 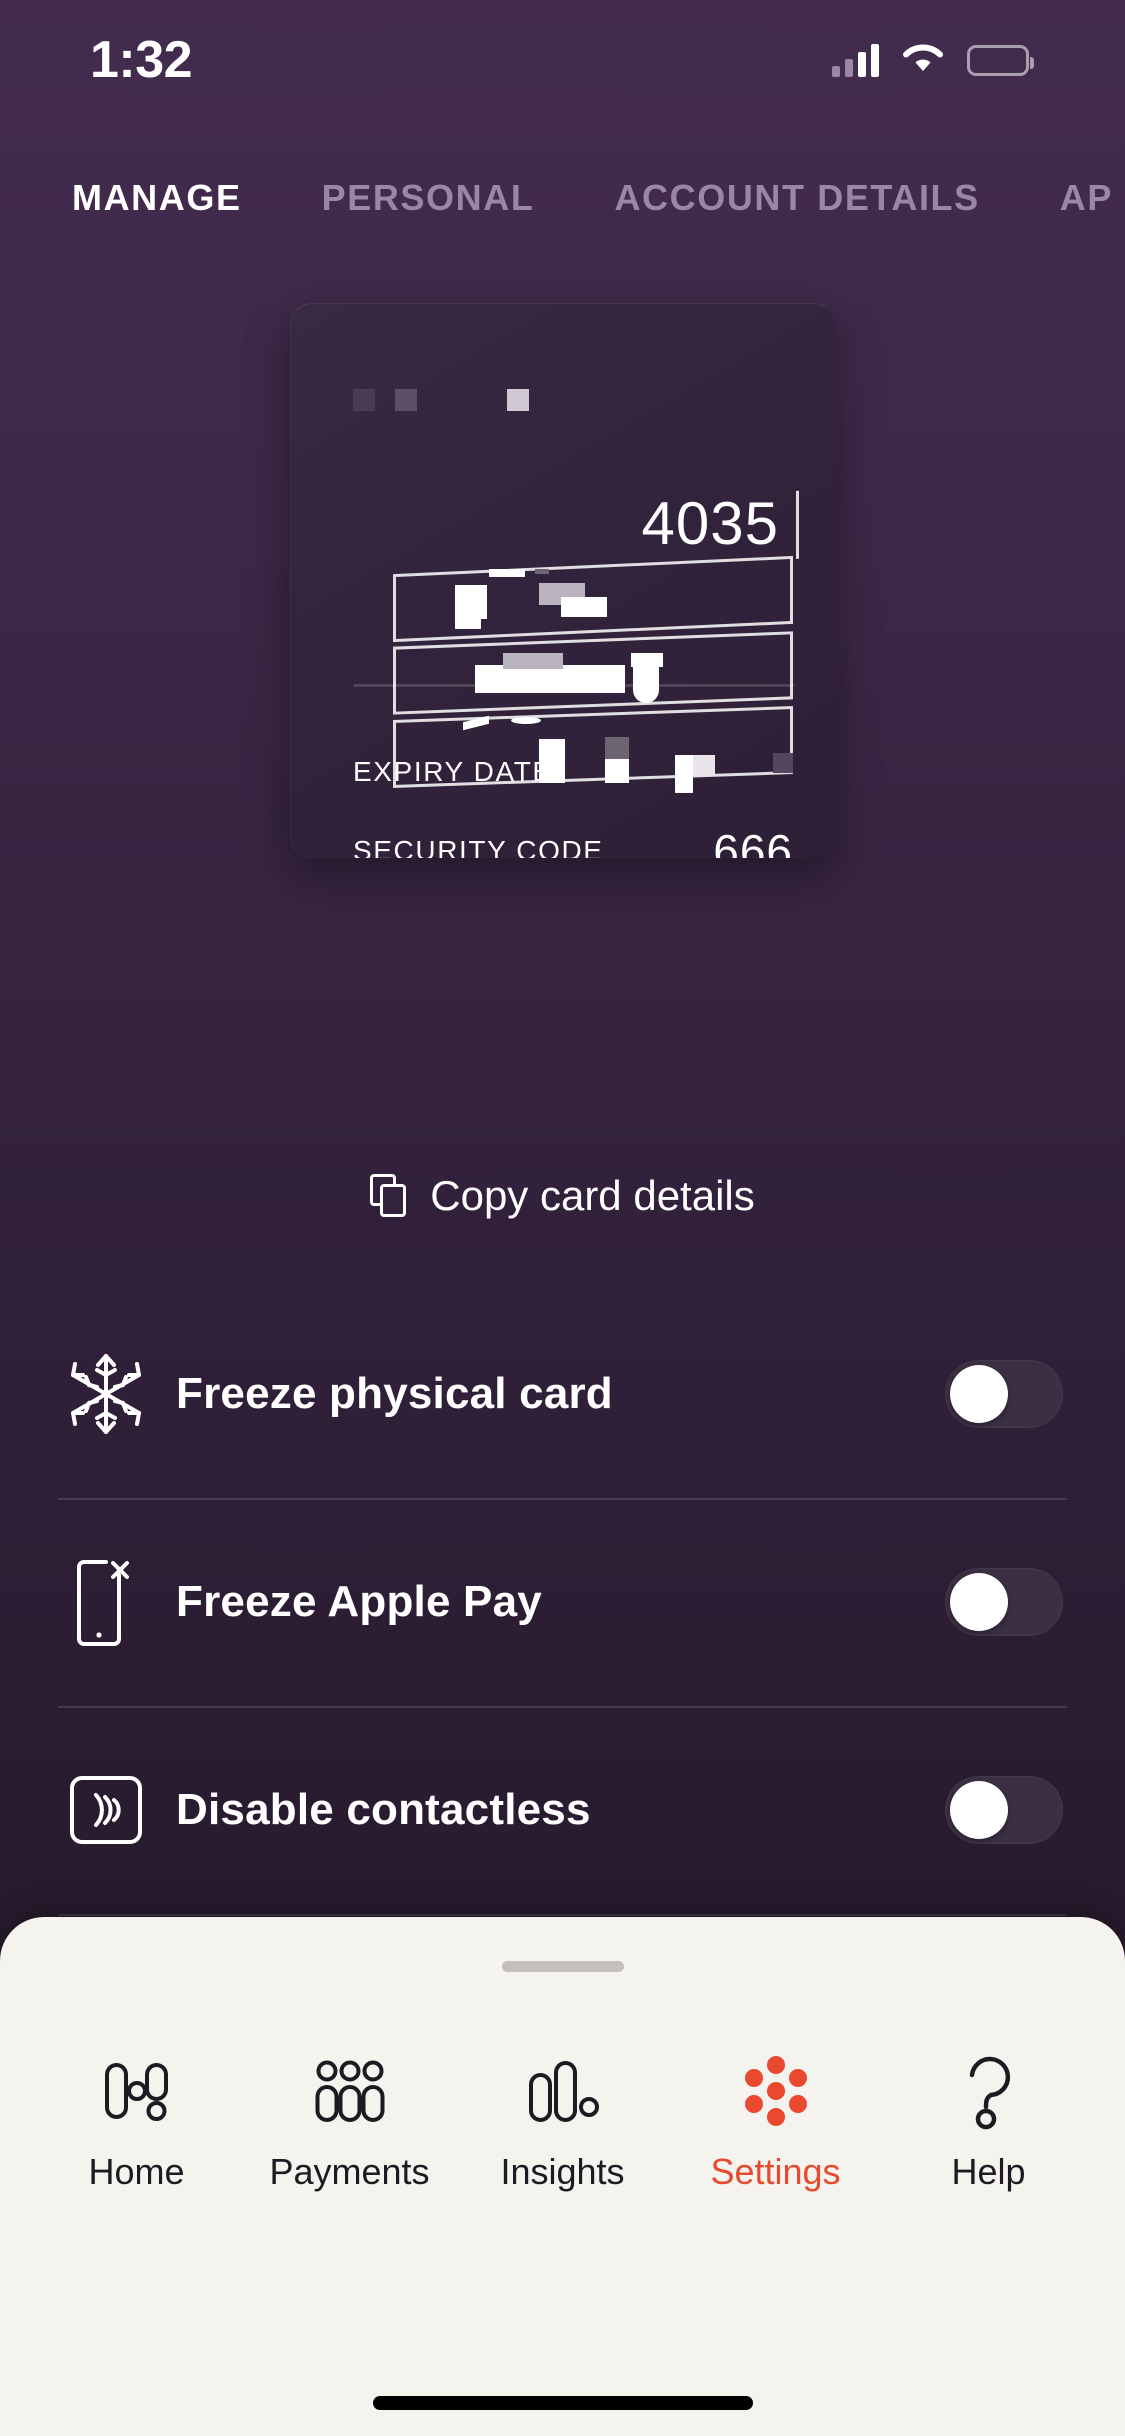 I want to click on card-number: 4035, so click(x=596, y=637).